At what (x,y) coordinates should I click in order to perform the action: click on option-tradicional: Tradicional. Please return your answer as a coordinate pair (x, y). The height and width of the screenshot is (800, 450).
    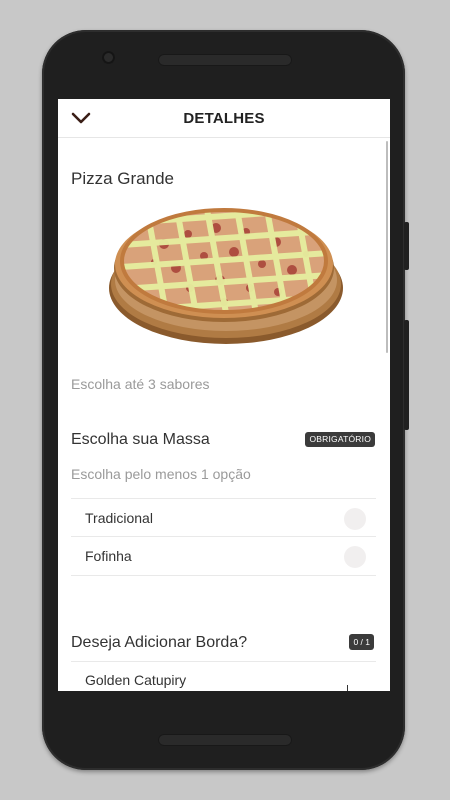
    Looking at the image, I should click on (223, 517).